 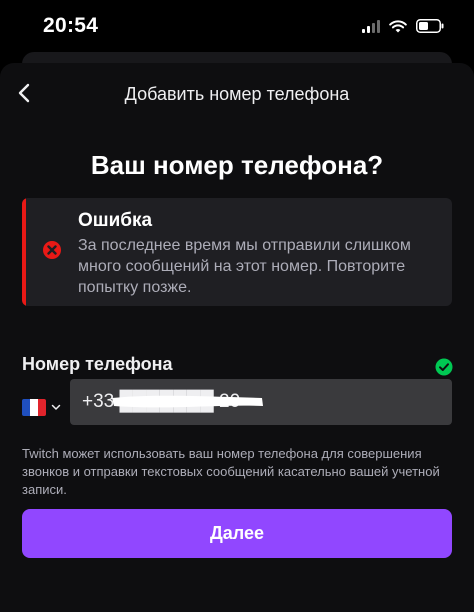 What do you see at coordinates (237, 533) in the screenshot?
I see `next-button: Далее` at bounding box center [237, 533].